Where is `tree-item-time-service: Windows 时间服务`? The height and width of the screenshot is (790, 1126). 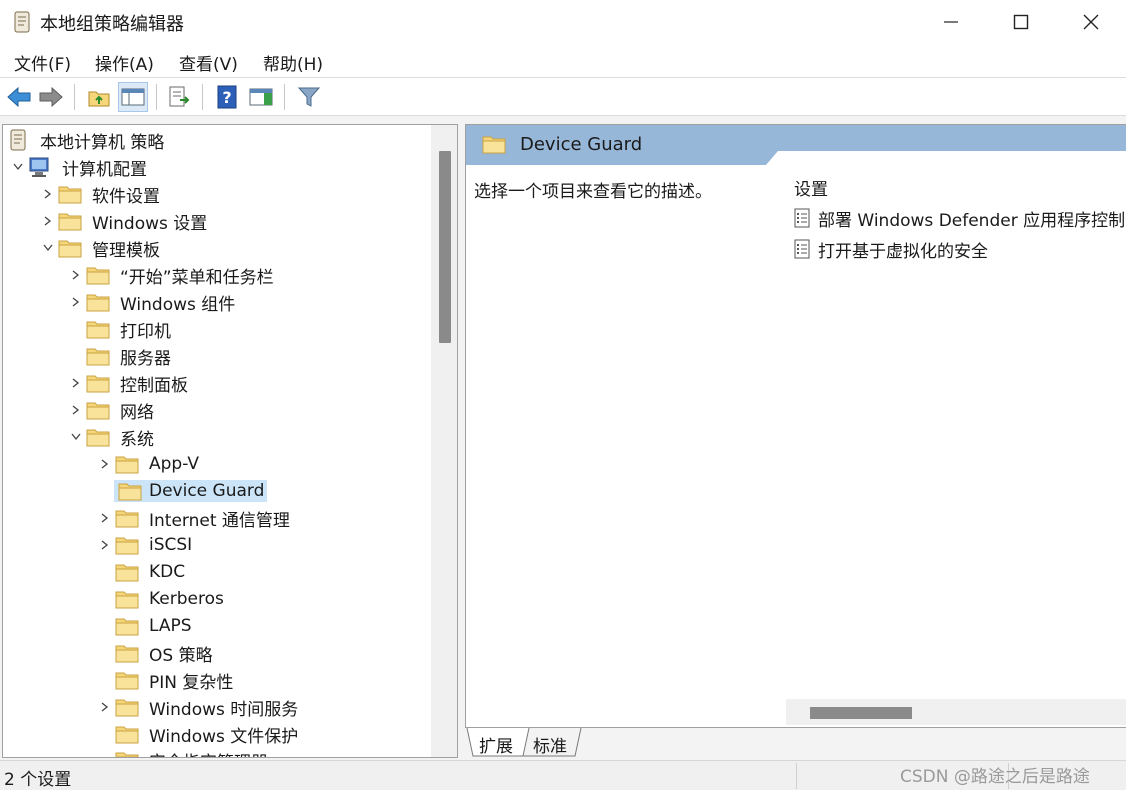
tree-item-time-service: Windows 时间服务 is located at coordinates (198, 707).